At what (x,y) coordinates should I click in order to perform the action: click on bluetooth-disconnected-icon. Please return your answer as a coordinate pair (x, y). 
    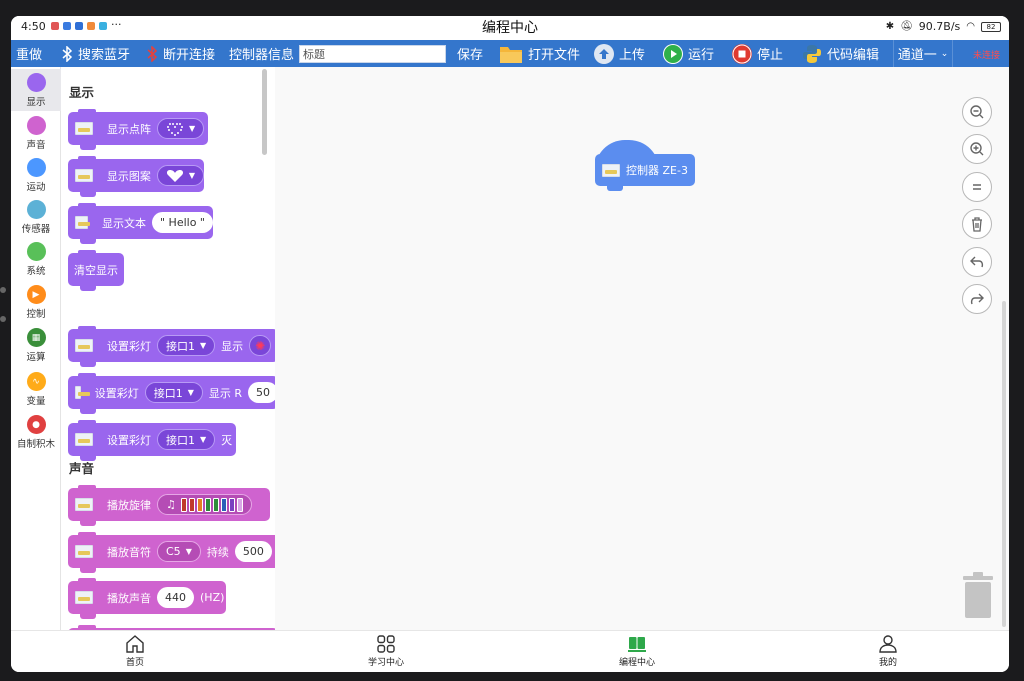
    Looking at the image, I should click on (152, 53).